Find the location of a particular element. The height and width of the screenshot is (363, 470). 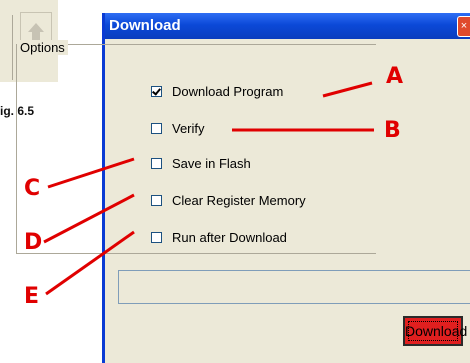

annotation-line-d is located at coordinates (89, 218).